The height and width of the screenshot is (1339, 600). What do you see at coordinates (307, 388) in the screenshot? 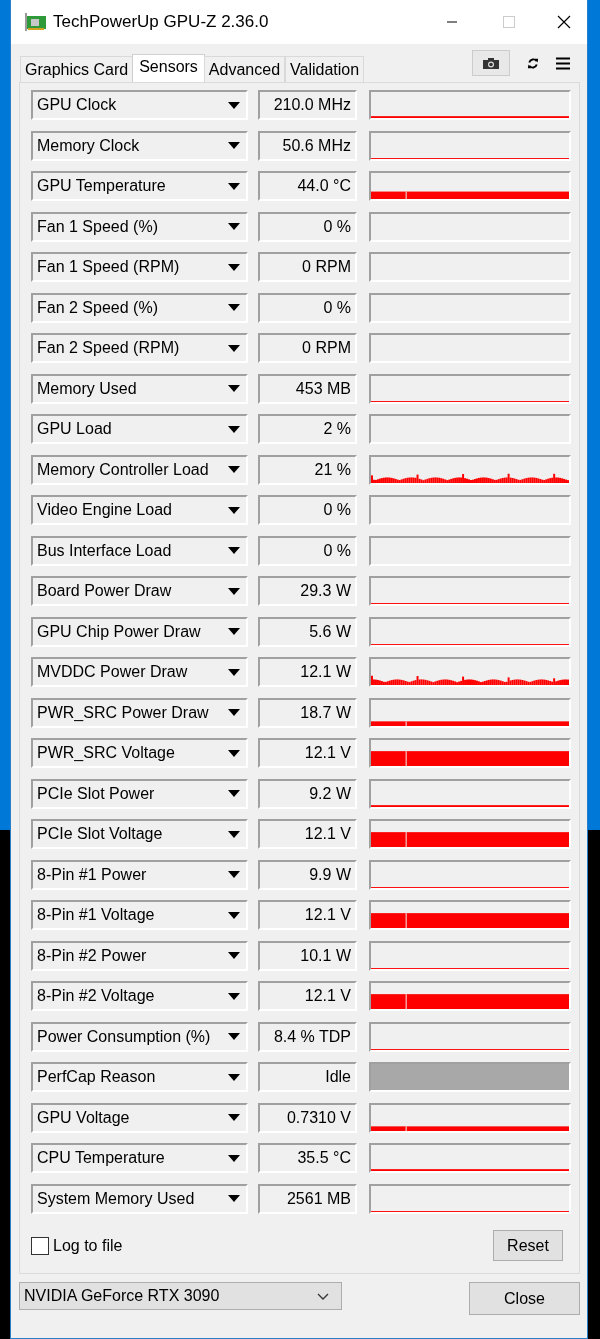
I see `sensor-value: 453 MB` at bounding box center [307, 388].